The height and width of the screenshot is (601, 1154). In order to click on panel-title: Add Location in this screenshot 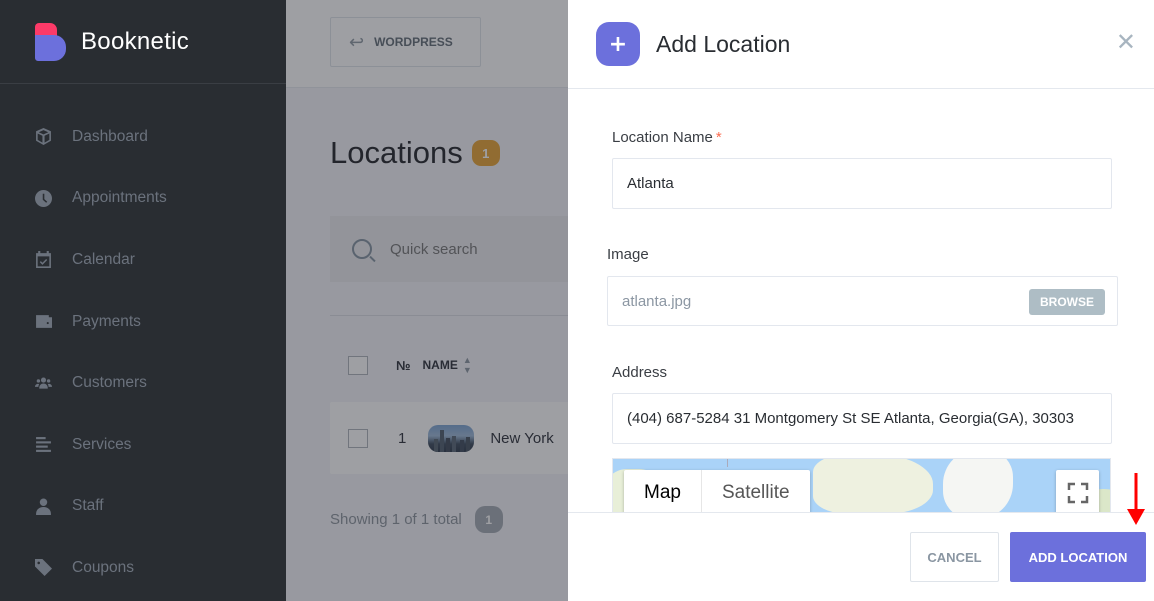, I will do `click(723, 43)`.